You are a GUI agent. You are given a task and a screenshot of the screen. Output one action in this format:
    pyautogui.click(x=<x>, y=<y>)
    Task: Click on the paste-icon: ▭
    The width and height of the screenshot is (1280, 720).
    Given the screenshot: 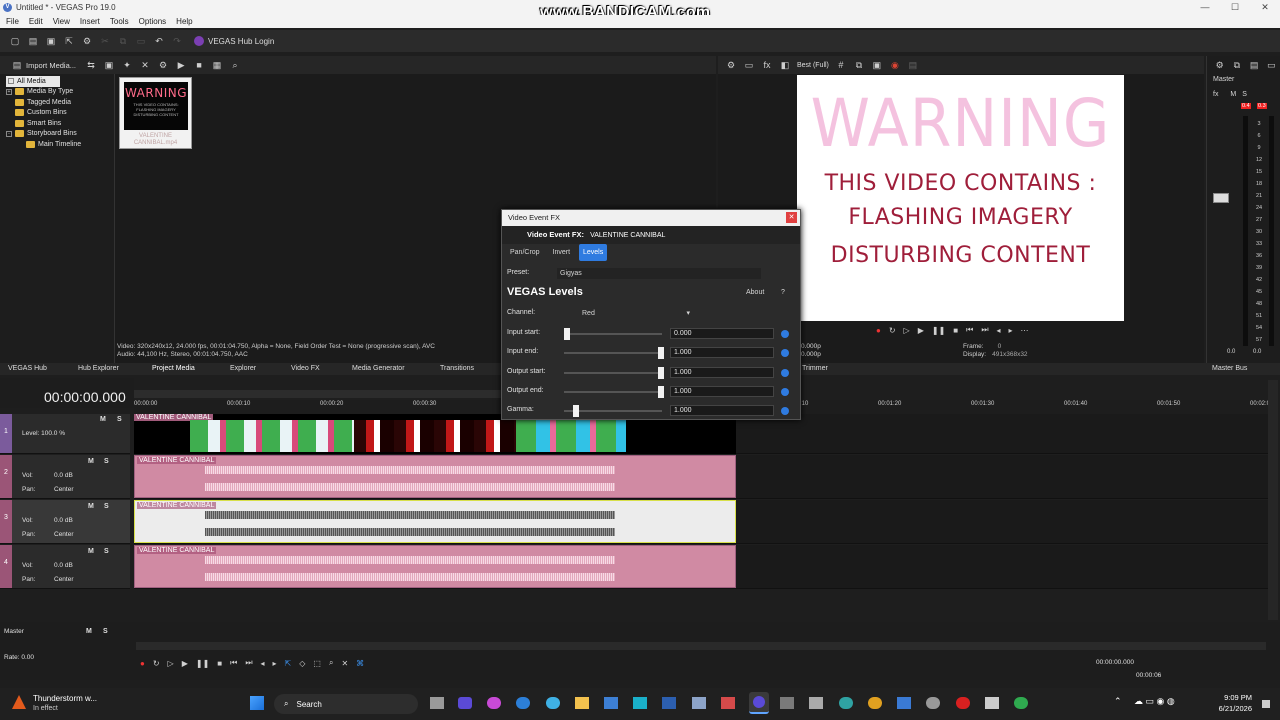 What is the action you would take?
    pyautogui.click(x=141, y=41)
    